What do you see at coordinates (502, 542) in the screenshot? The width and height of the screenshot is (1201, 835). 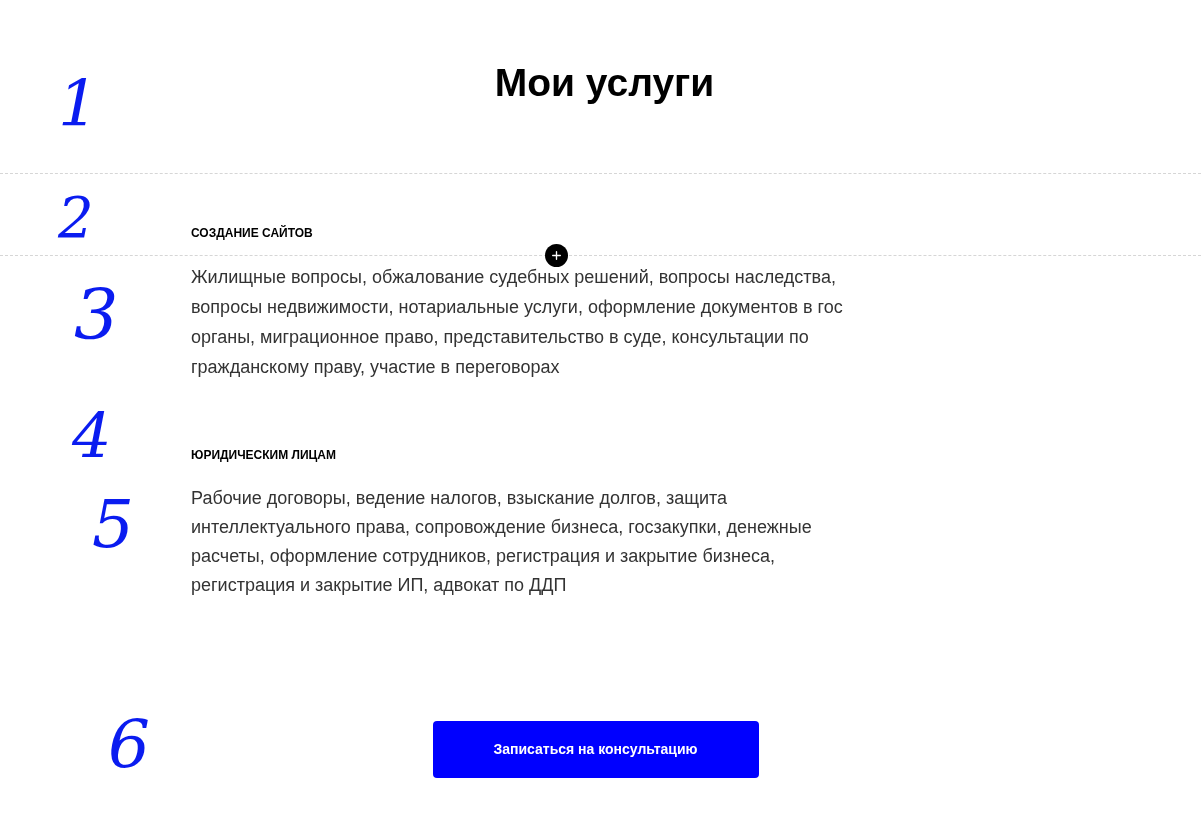 I see `service-description: Рабочие договоры, ведение налогов, взыскание долгов, защита интеллектуального права, сопровождение бизнеса, госзакупки, денежные расчеты, оформление сотрудников, регистрация и закрытие бизнеса, регистрация и закрытие ИП, адвокат по ДДП` at bounding box center [502, 542].